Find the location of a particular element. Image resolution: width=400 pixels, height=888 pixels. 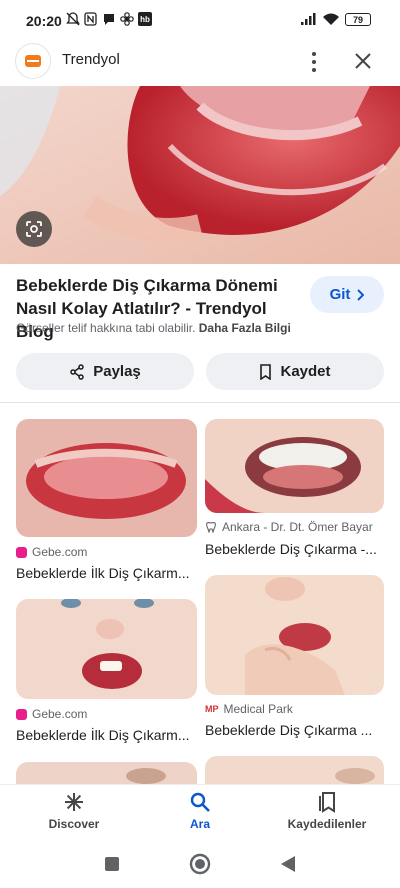

share-icon is located at coordinates (77, 371).